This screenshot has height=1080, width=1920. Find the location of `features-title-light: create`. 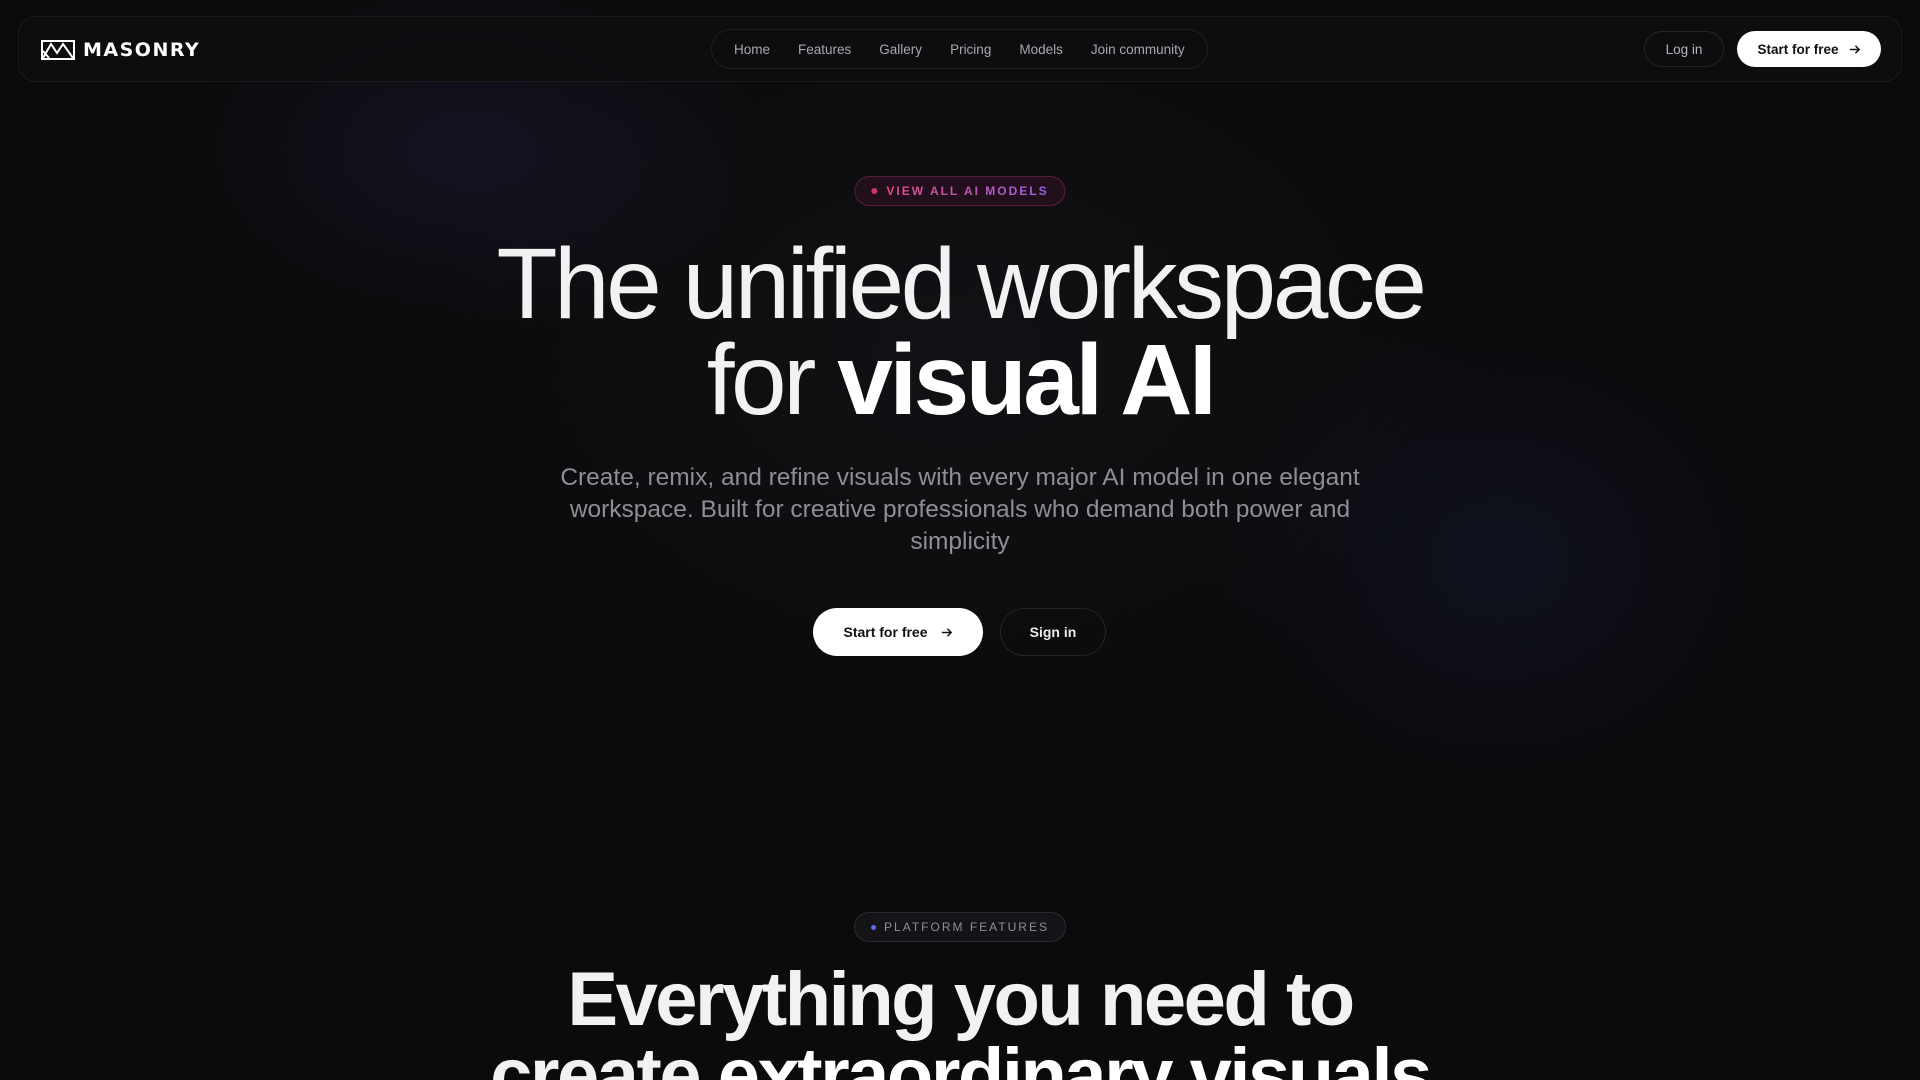

features-title-light: create is located at coordinates (604, 1056).